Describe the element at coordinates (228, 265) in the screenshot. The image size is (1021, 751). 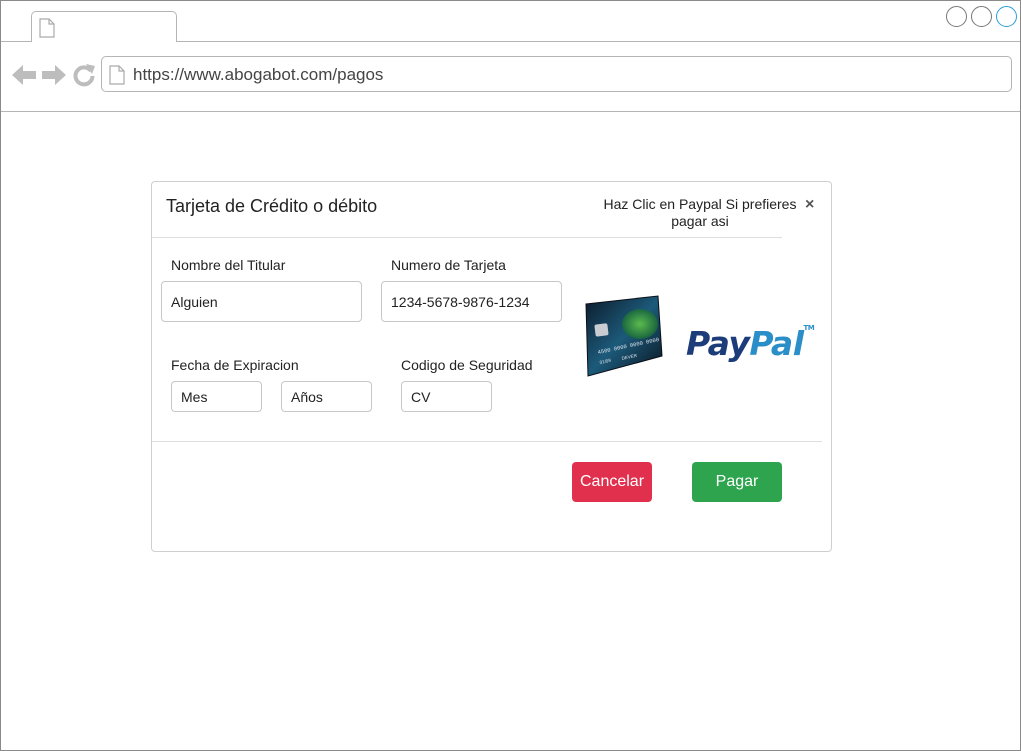
I see `holder-name-label: Nombre del Titular` at that location.